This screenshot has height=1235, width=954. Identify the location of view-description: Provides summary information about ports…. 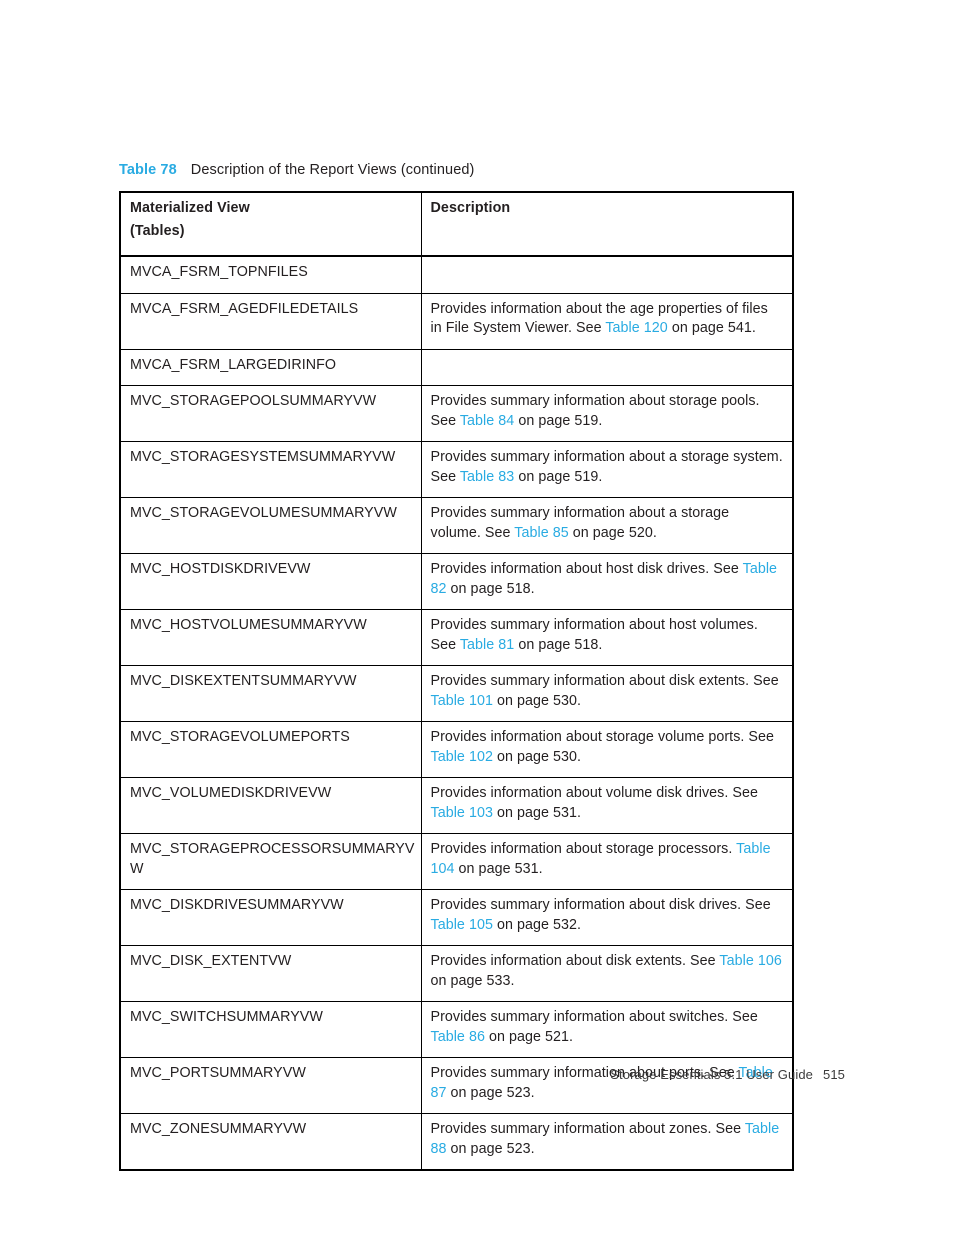
(607, 1085).